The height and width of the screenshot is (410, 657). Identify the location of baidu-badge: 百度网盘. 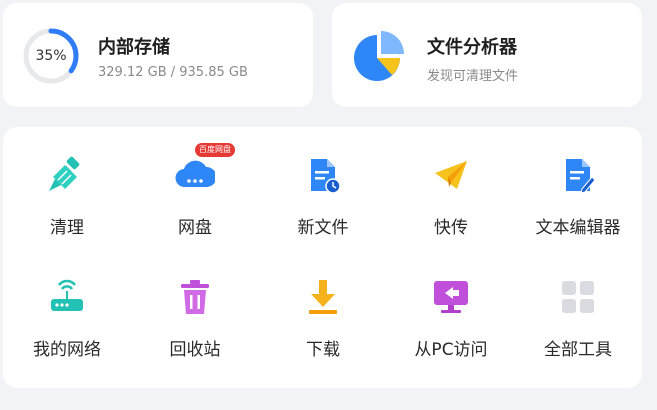
(215, 150).